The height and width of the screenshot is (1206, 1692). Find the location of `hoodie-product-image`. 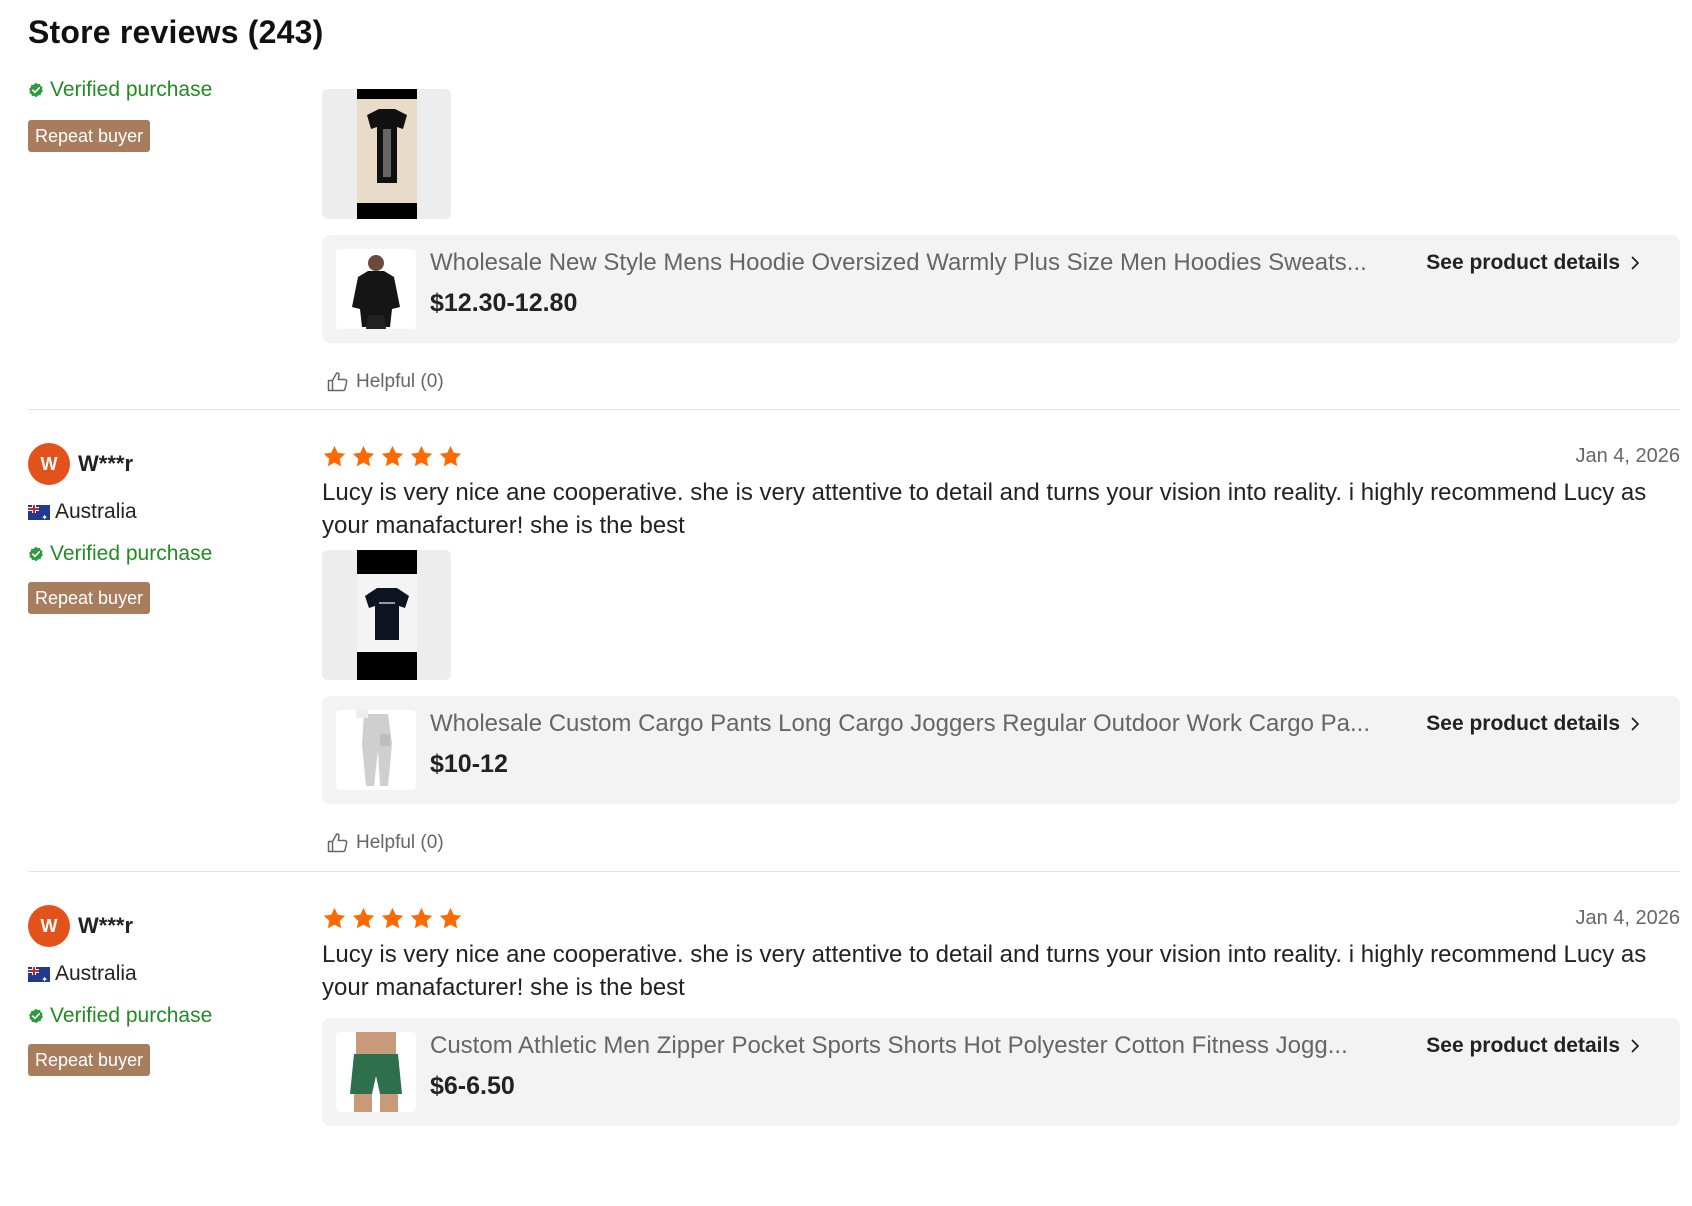

hoodie-product-image is located at coordinates (376, 289).